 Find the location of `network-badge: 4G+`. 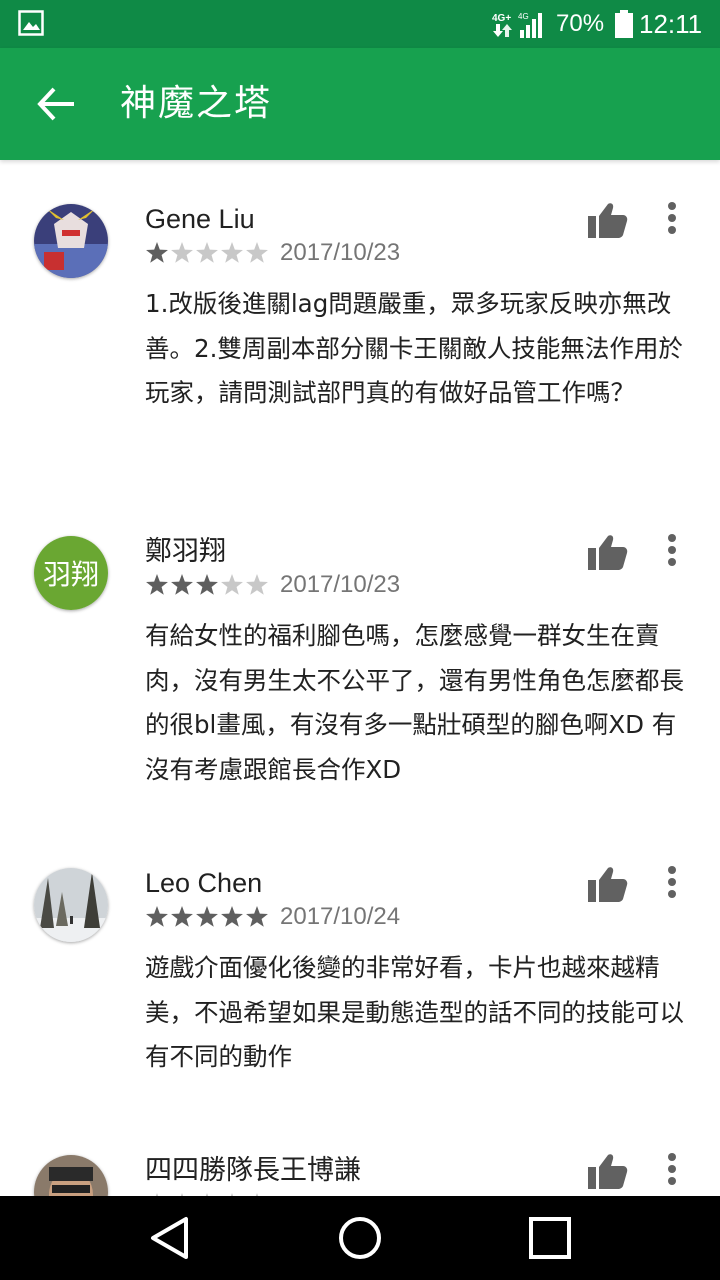

network-badge: 4G+ is located at coordinates (501, 18).